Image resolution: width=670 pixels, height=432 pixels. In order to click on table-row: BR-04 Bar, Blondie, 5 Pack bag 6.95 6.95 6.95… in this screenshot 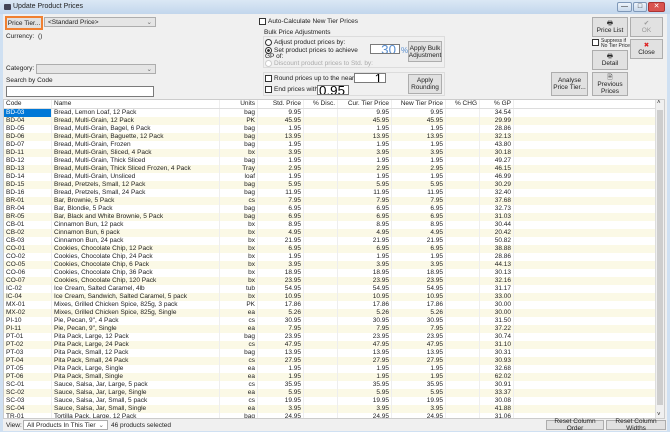, I will do `click(334, 209)`.